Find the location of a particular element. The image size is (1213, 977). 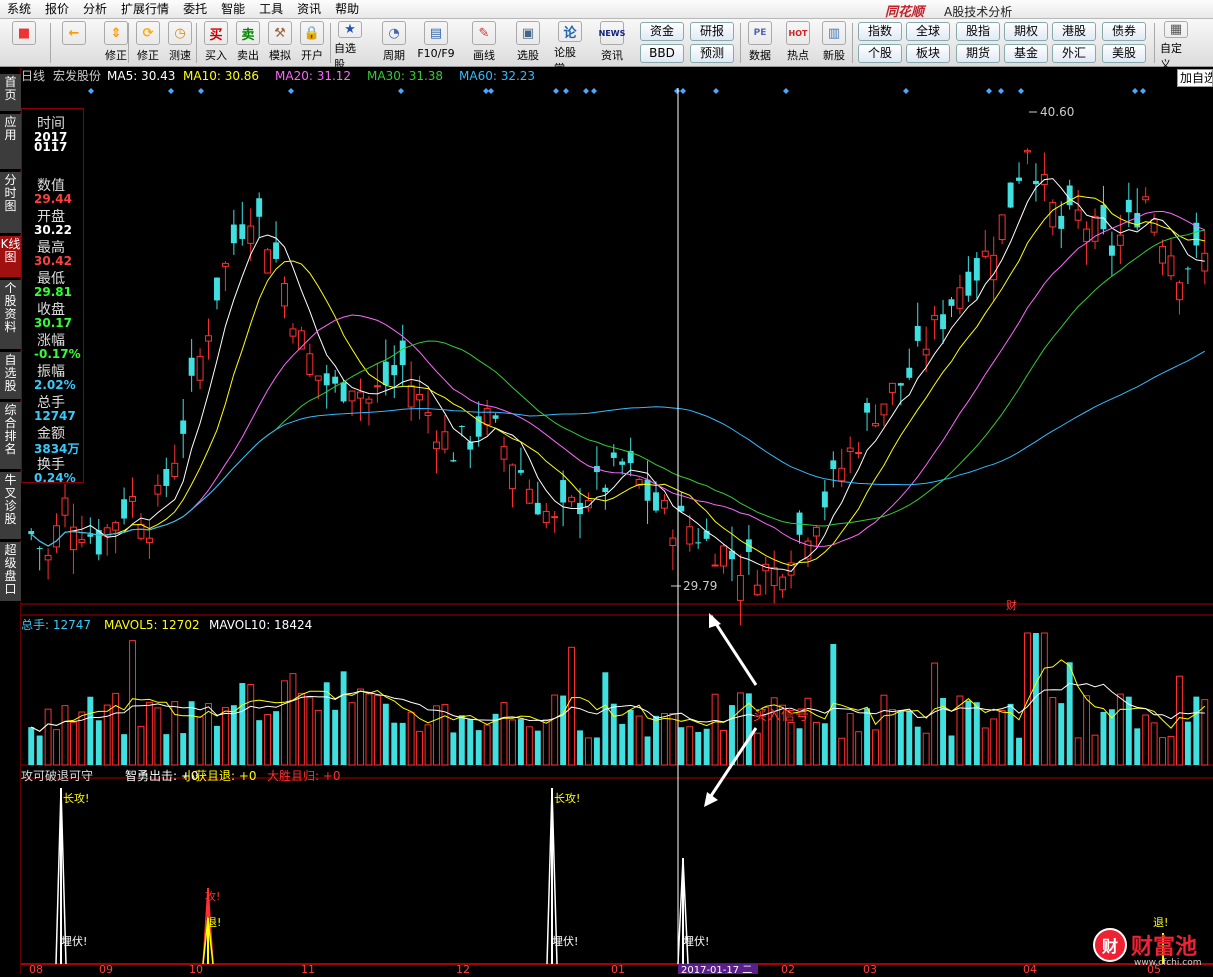

nav-tab-1: 应用 is located at coordinates (10, 142).